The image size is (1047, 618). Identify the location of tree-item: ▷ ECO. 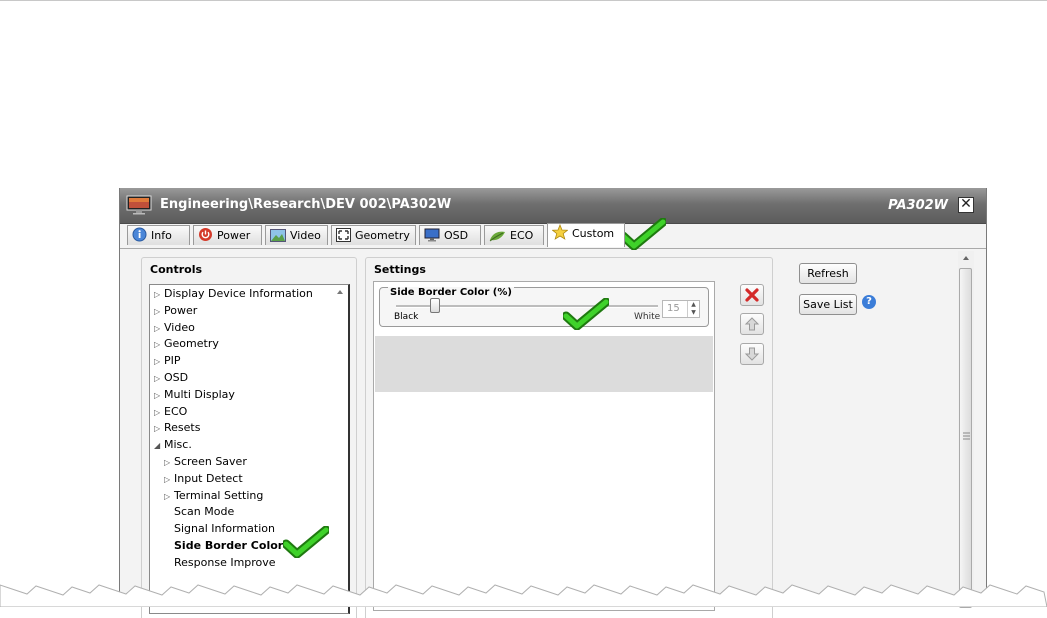
(170, 412).